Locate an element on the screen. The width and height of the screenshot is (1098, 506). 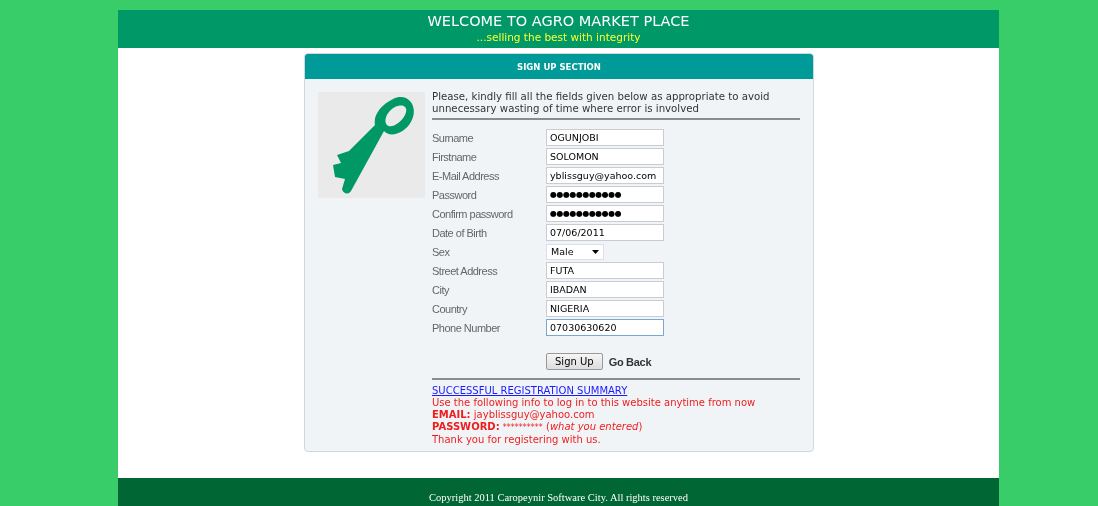
summary-line: EMAIL: jayblissguy@yahoo.com is located at coordinates (514, 415).